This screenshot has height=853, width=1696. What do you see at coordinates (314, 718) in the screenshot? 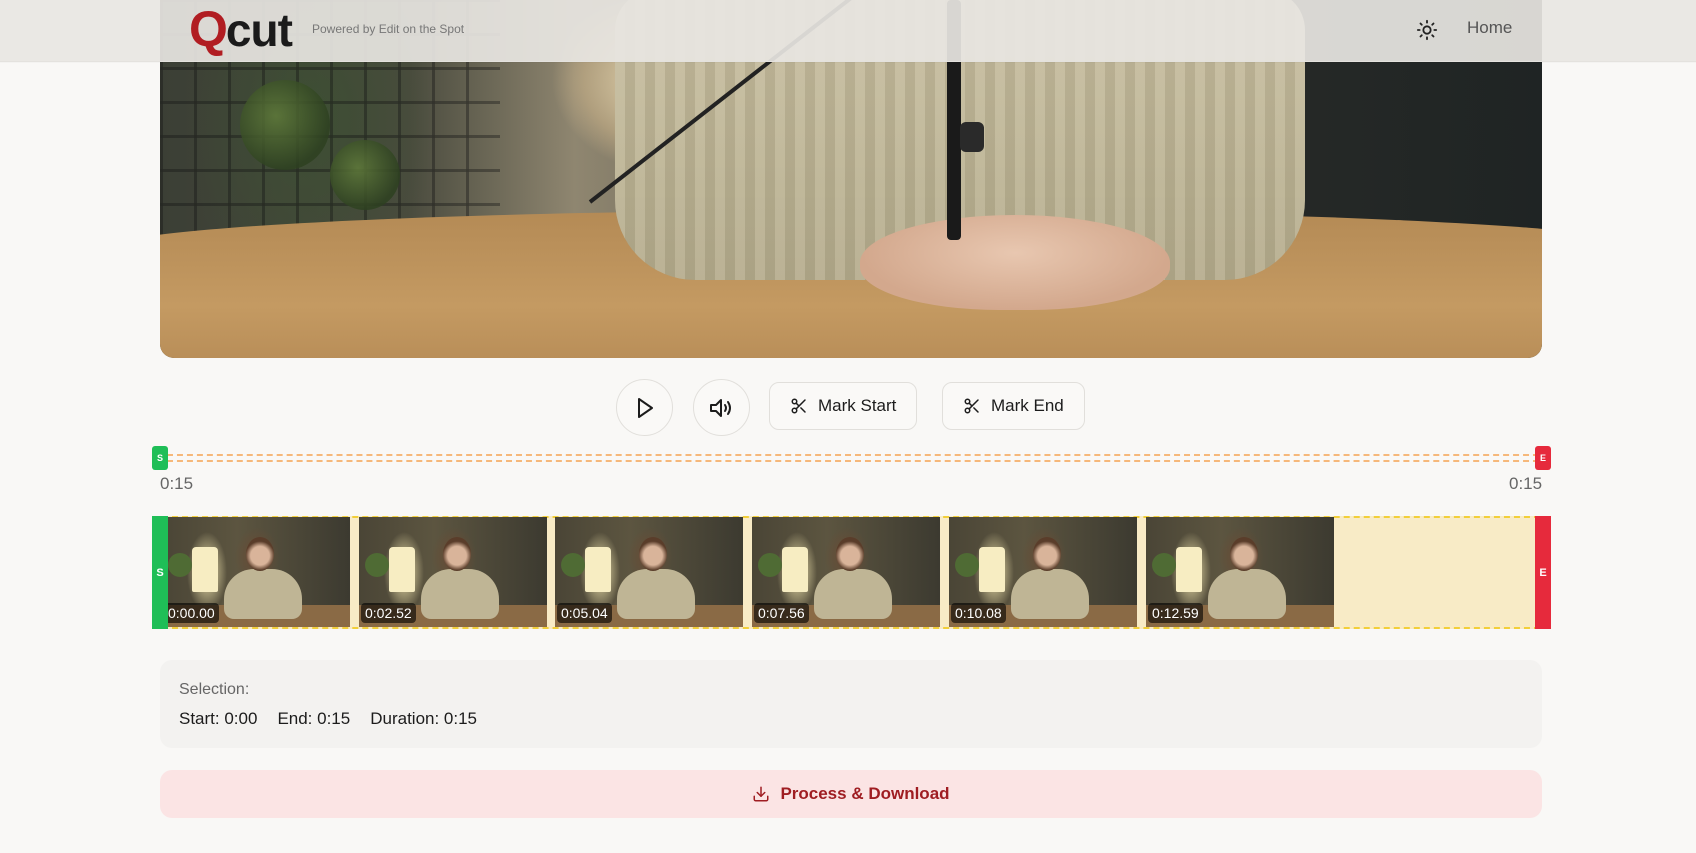
I see `selection-end: End: 0:15` at bounding box center [314, 718].